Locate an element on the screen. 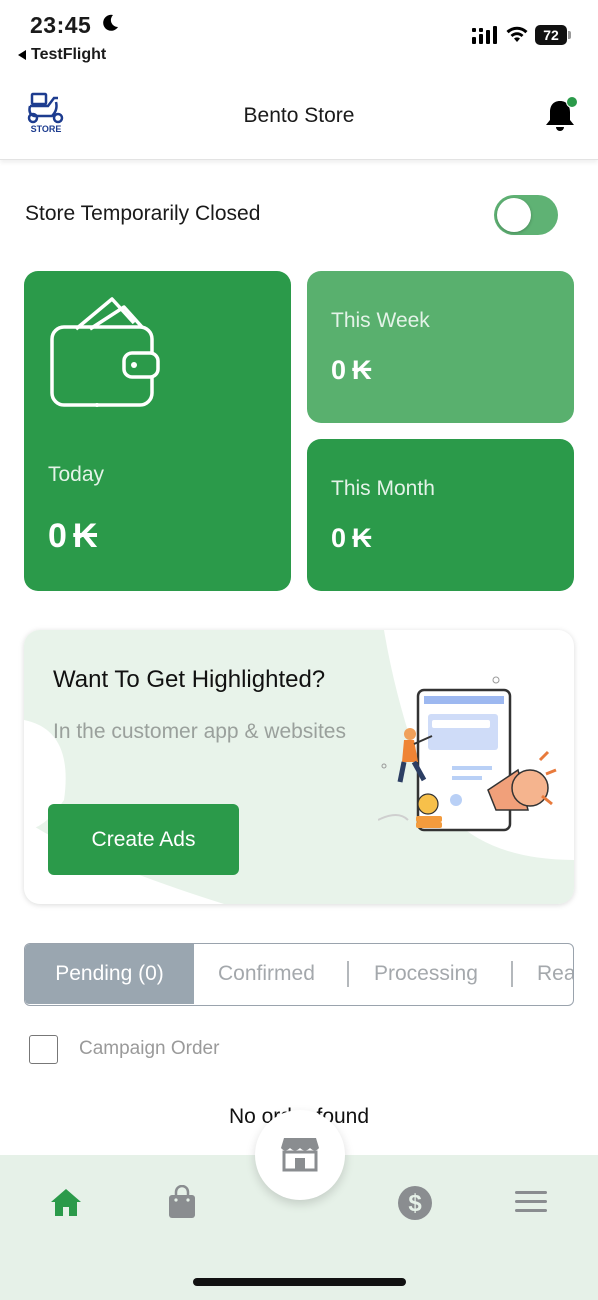  campaign-order-checkbox is located at coordinates (43, 1049).